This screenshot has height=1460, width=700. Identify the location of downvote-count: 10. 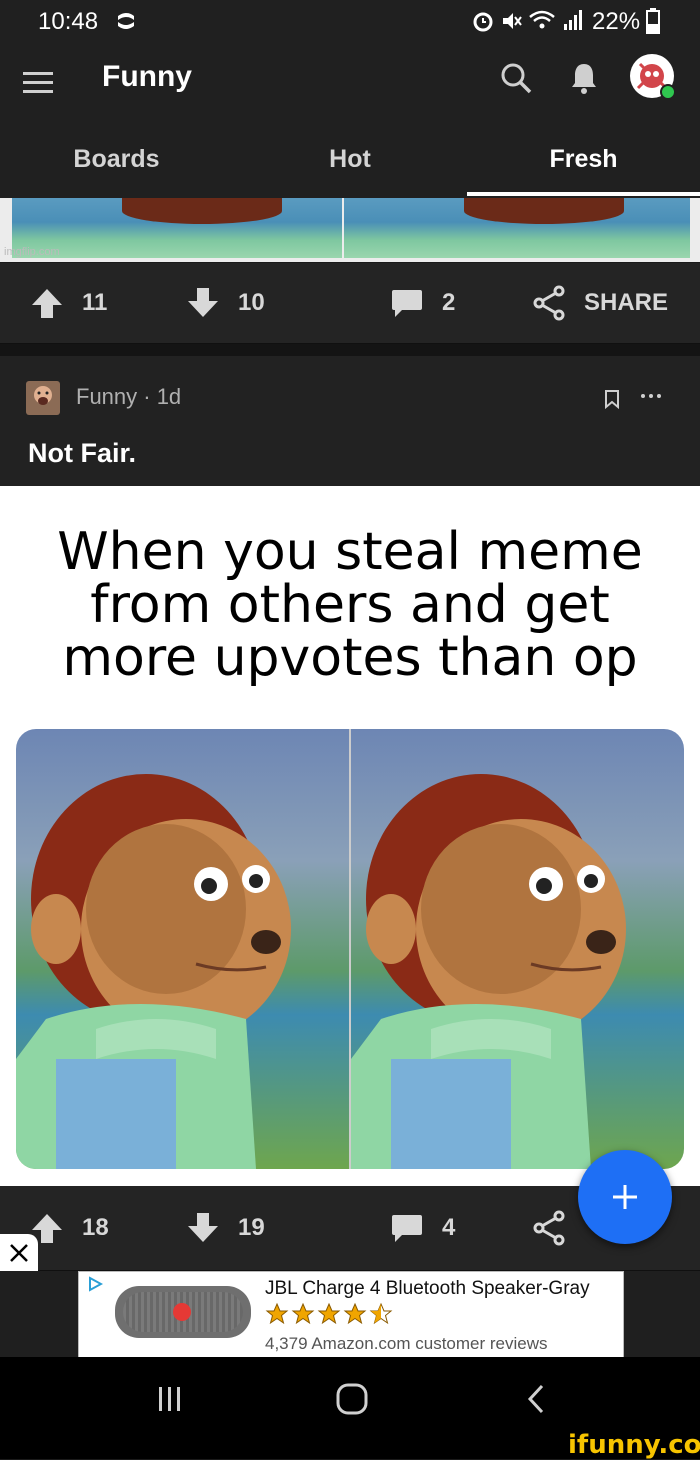
(251, 302).